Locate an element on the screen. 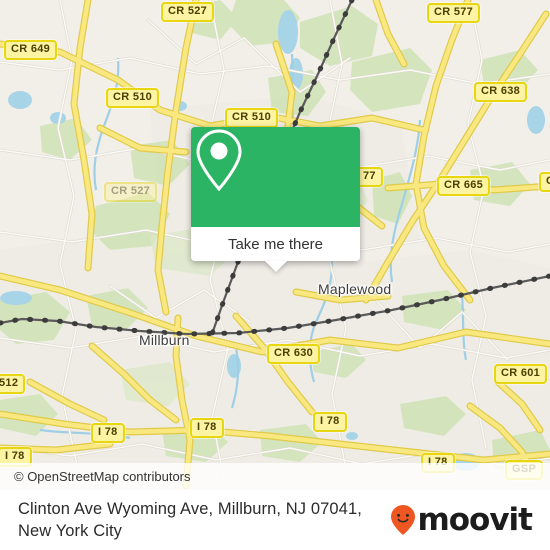 The height and width of the screenshot is (550, 550). moovit-logo: moovit is located at coordinates (470, 520).